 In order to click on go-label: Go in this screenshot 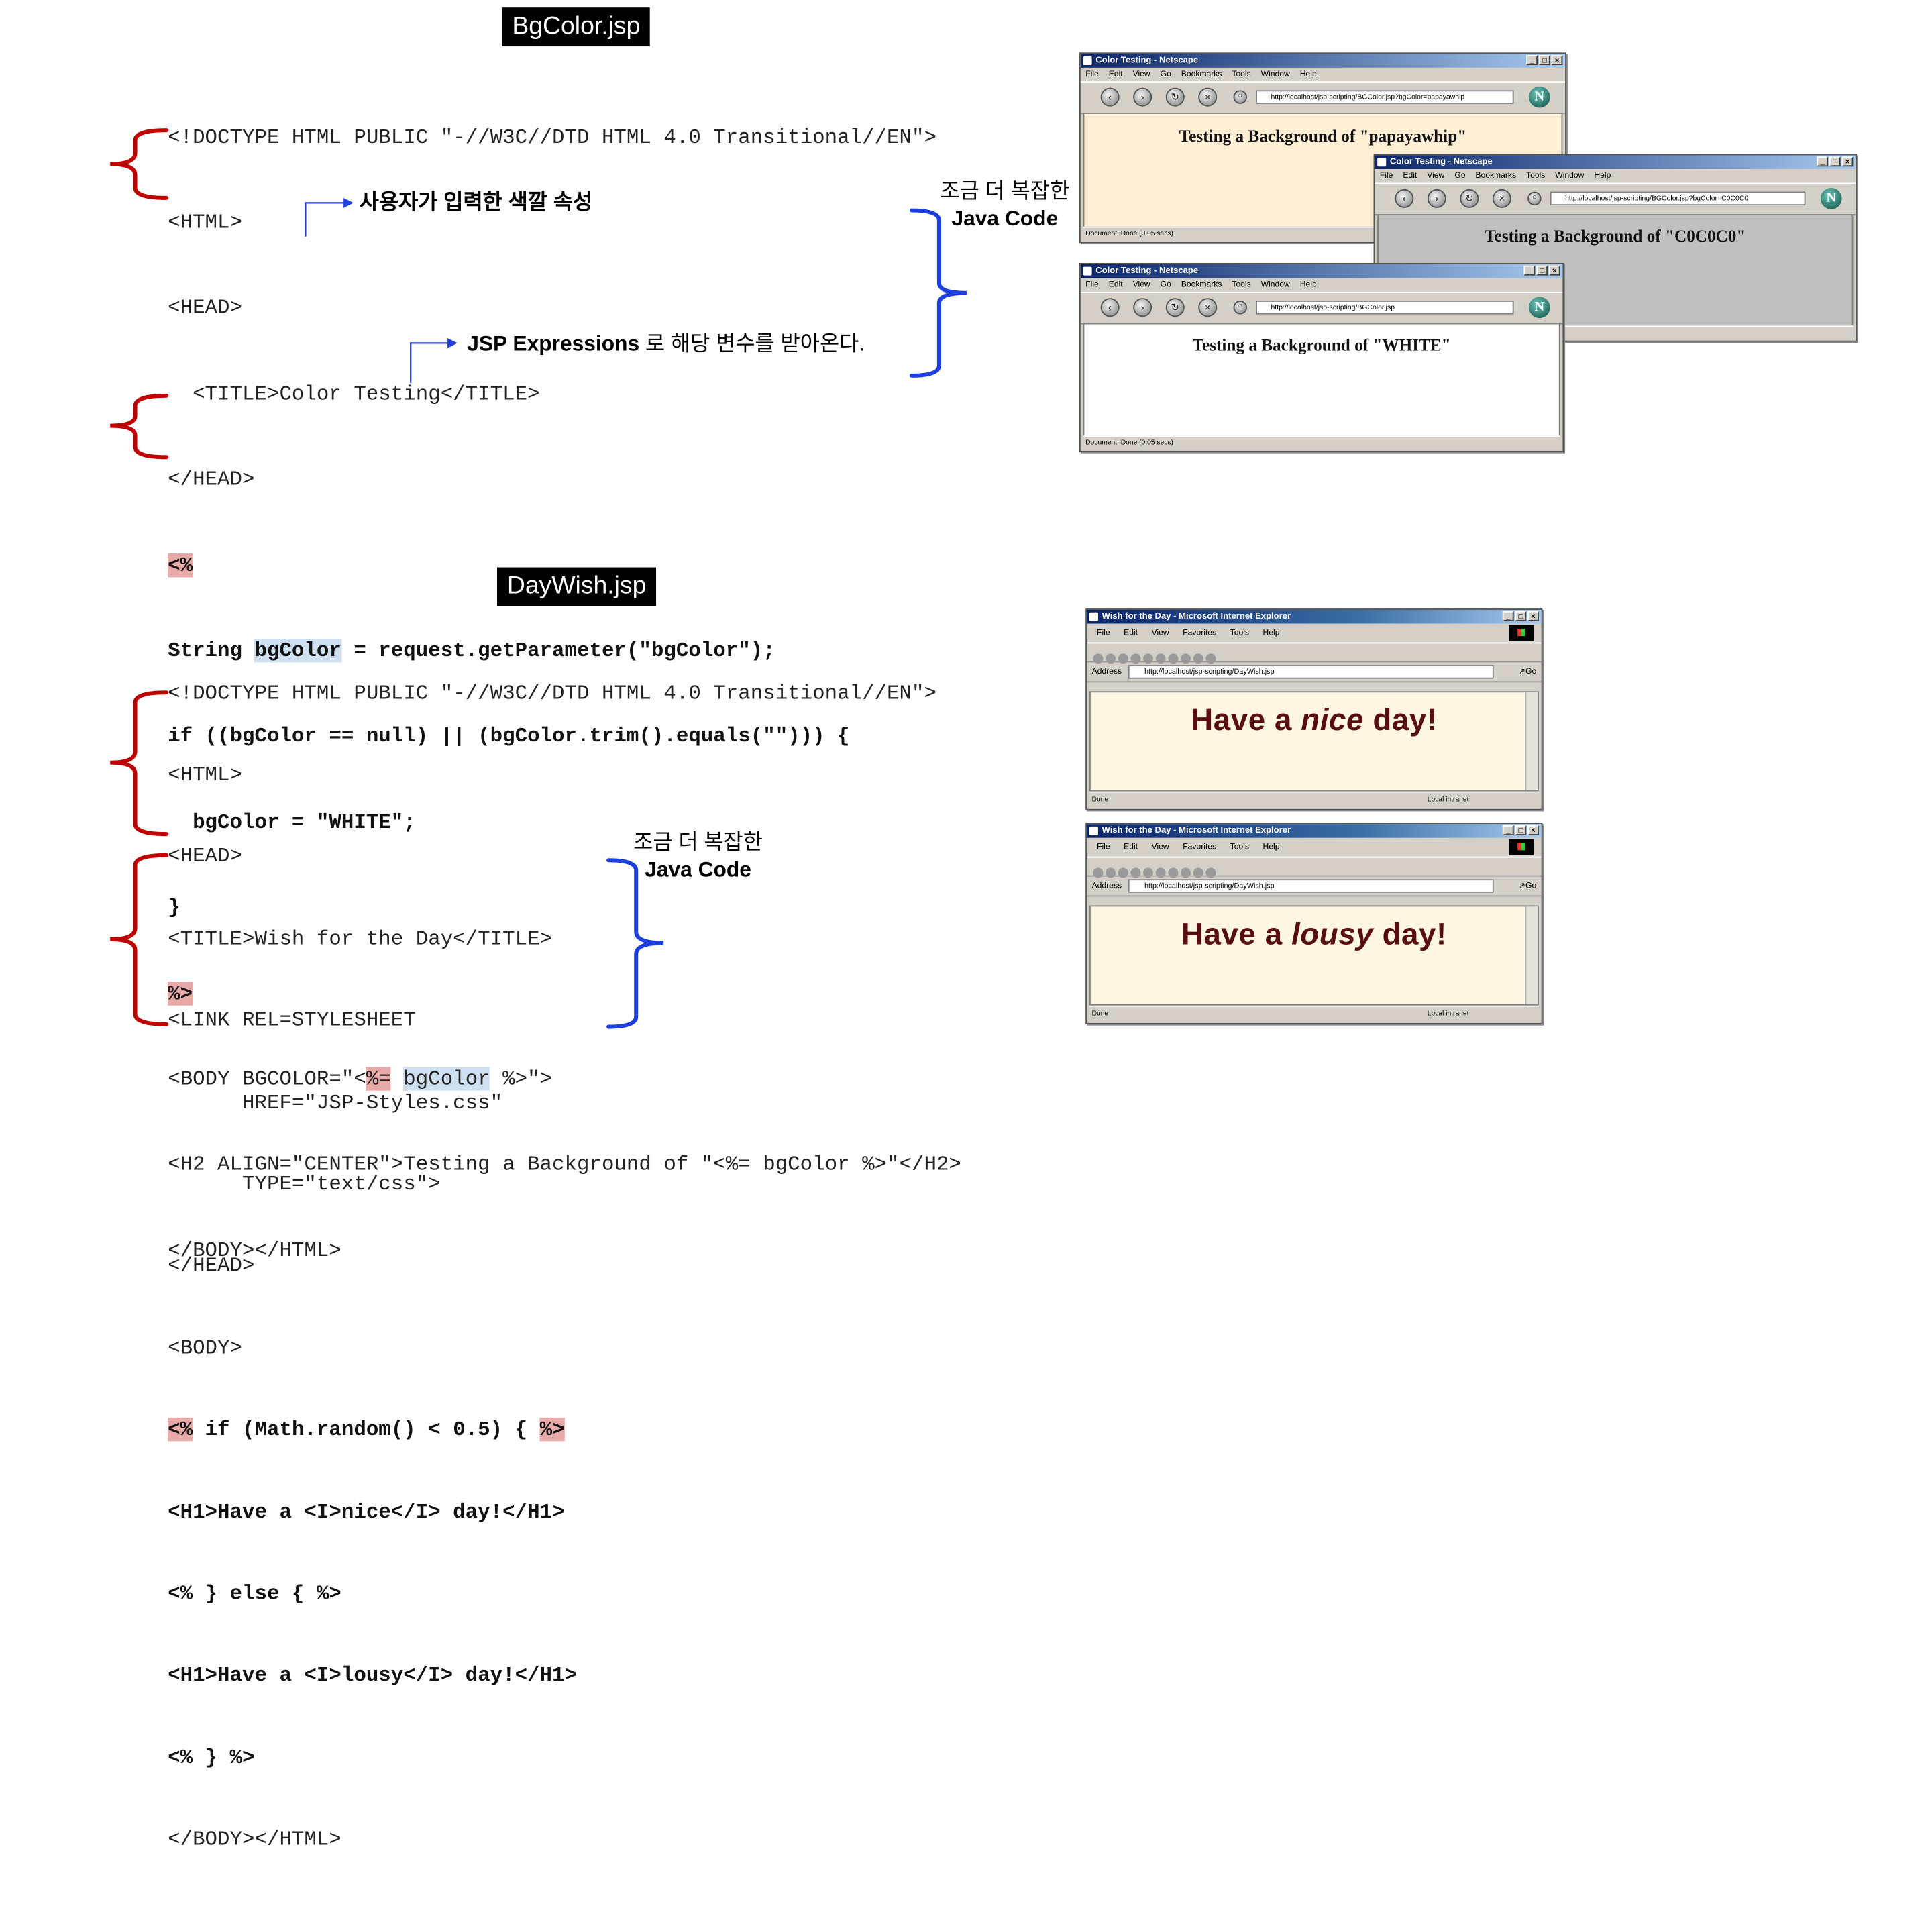, I will do `click(1531, 886)`.